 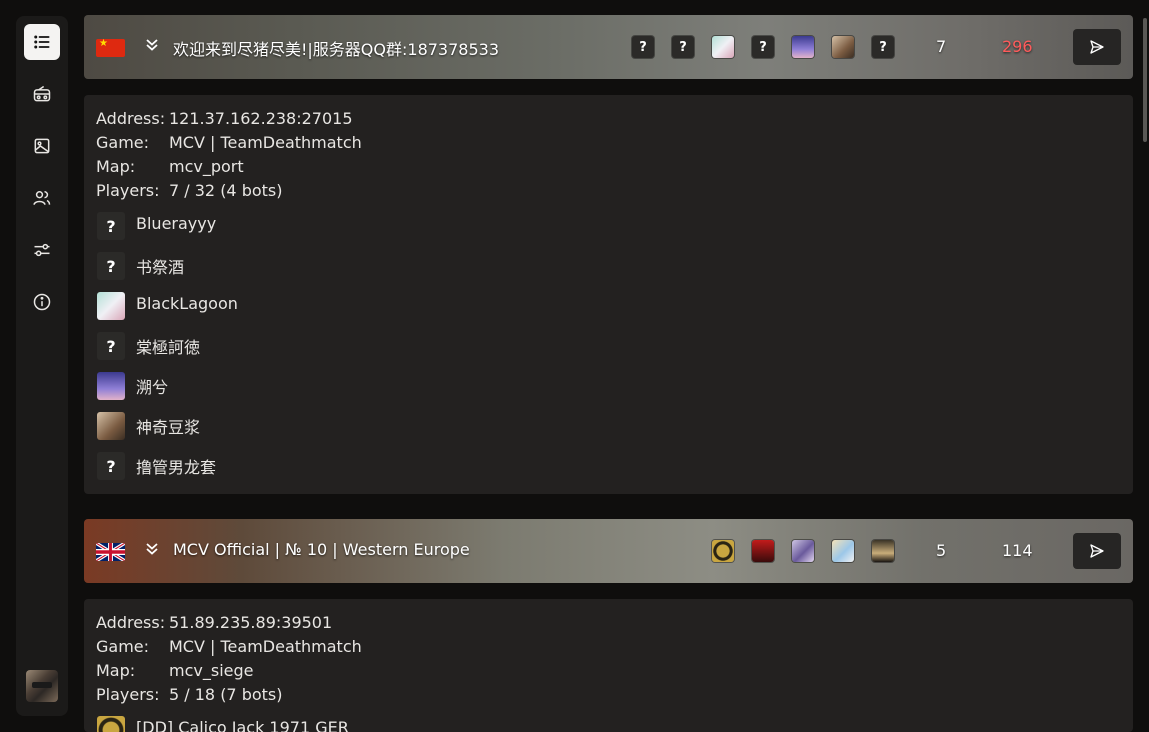 I want to click on server-title: MCV Official | № 10 | Western Europe, so click(x=321, y=549).